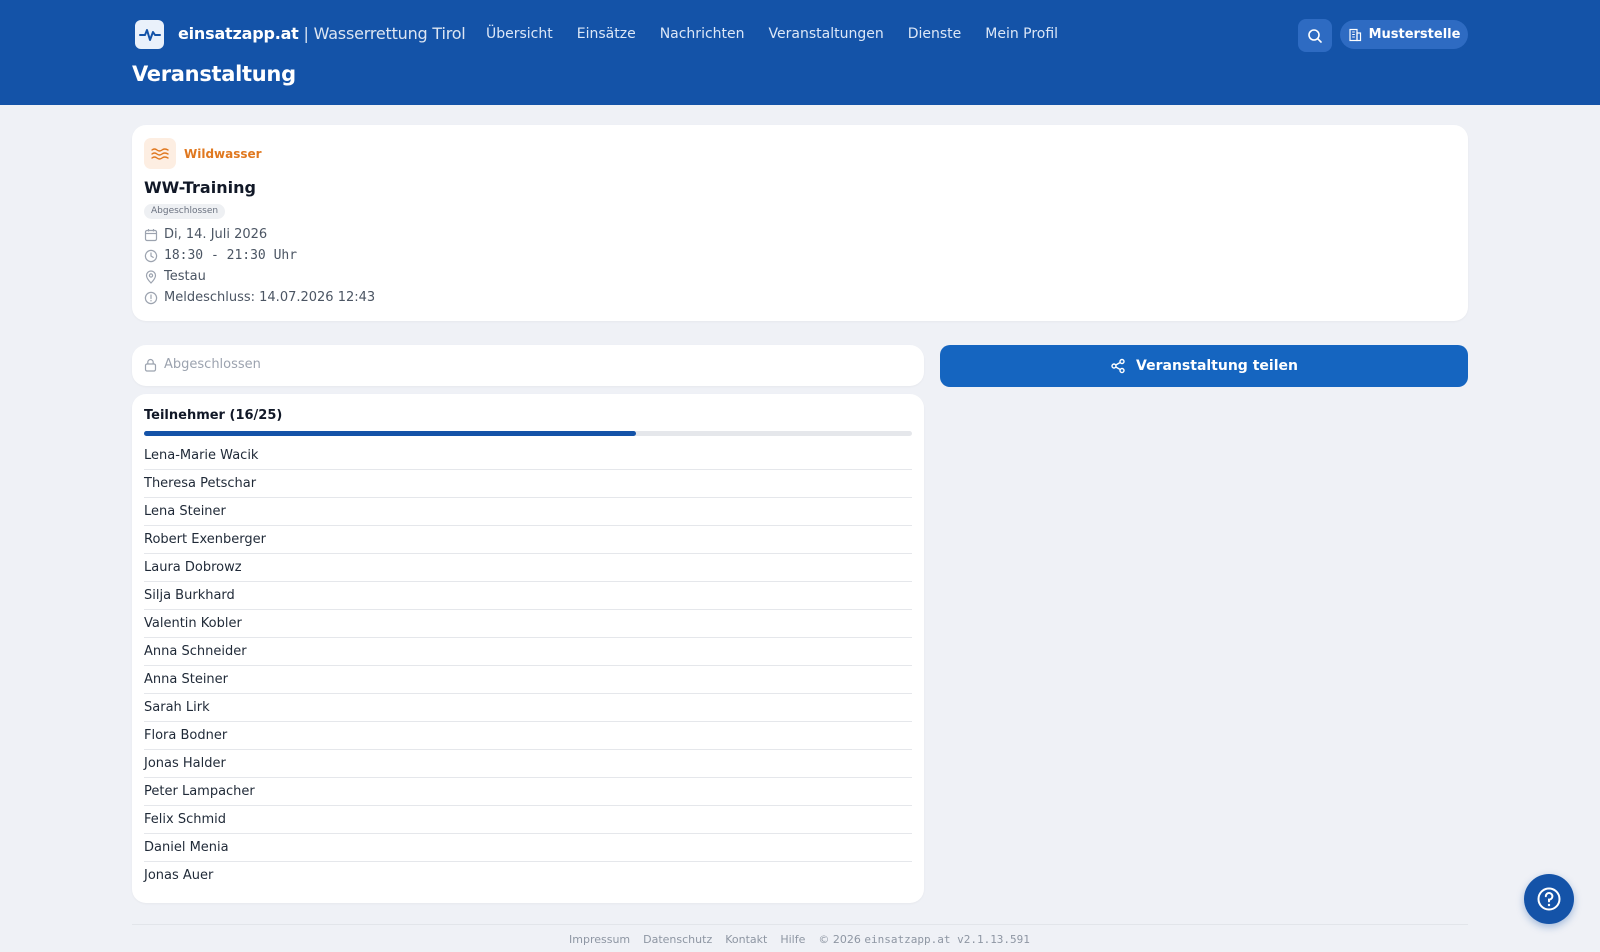  Describe the element at coordinates (150, 365) in the screenshot. I see `lock-icon` at that location.